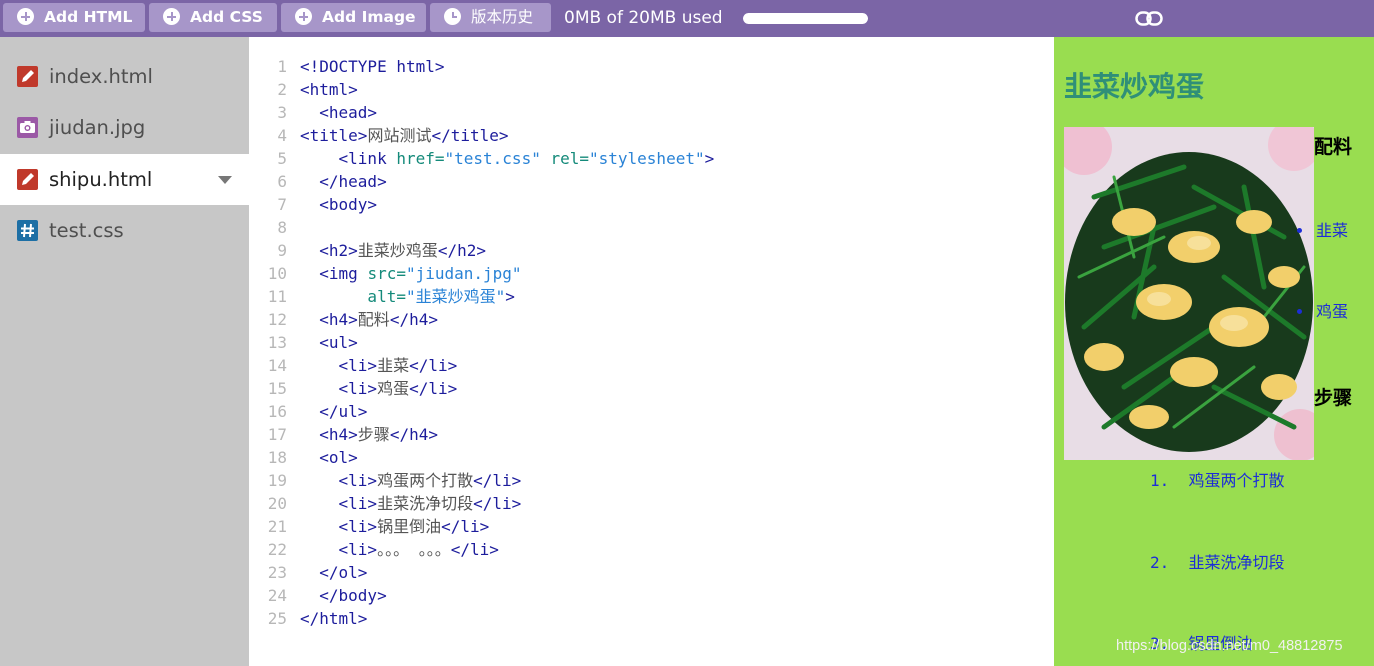 Image resolution: width=1374 pixels, height=666 pixels. I want to click on file-item-shipu-html: shipu.html, so click(124, 179).